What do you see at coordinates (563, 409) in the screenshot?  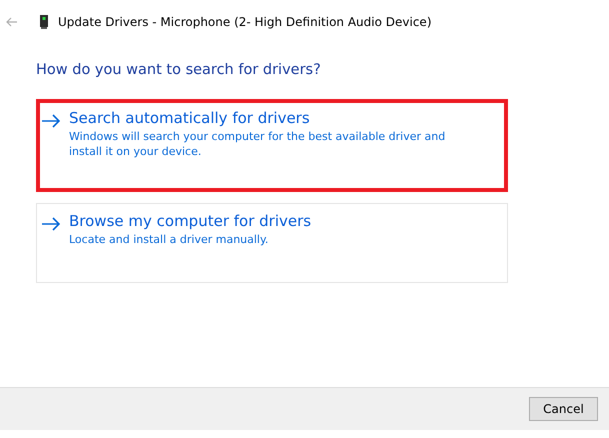 I see `cancel-button: Cancel` at bounding box center [563, 409].